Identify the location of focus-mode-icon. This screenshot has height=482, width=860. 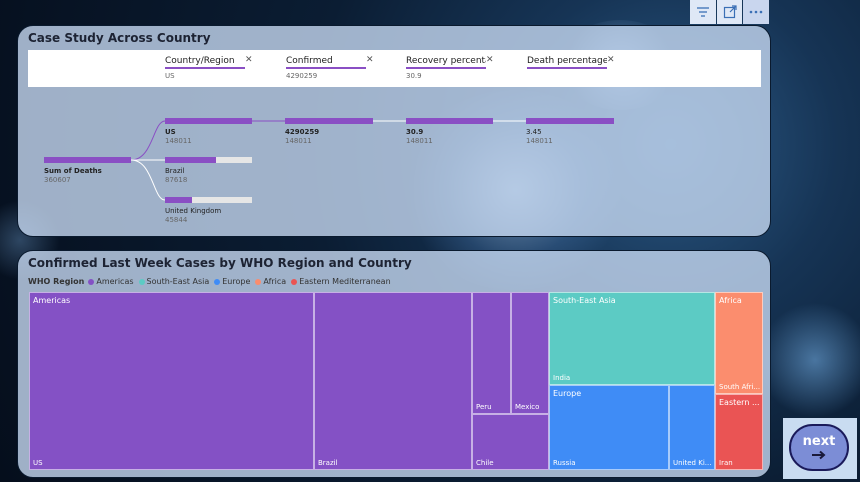
(730, 12).